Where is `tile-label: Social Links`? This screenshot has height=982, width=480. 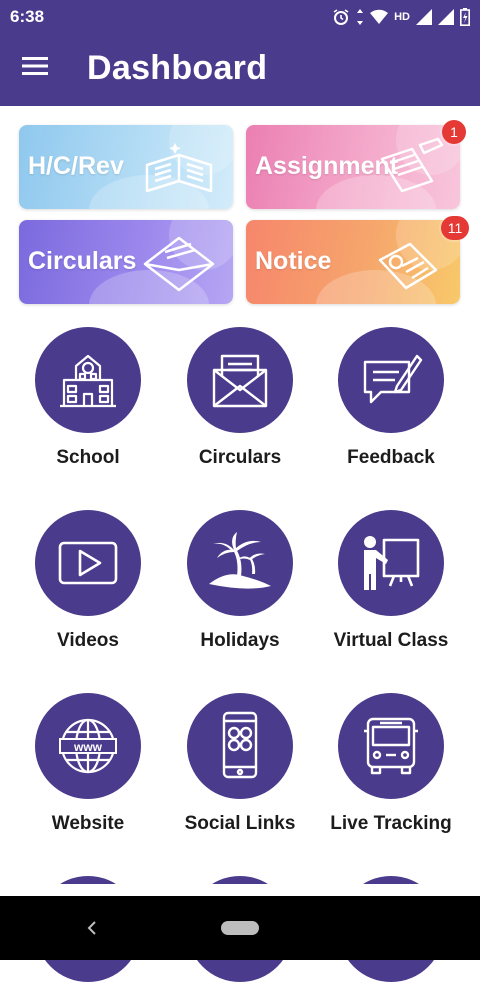 tile-label: Social Links is located at coordinates (240, 823).